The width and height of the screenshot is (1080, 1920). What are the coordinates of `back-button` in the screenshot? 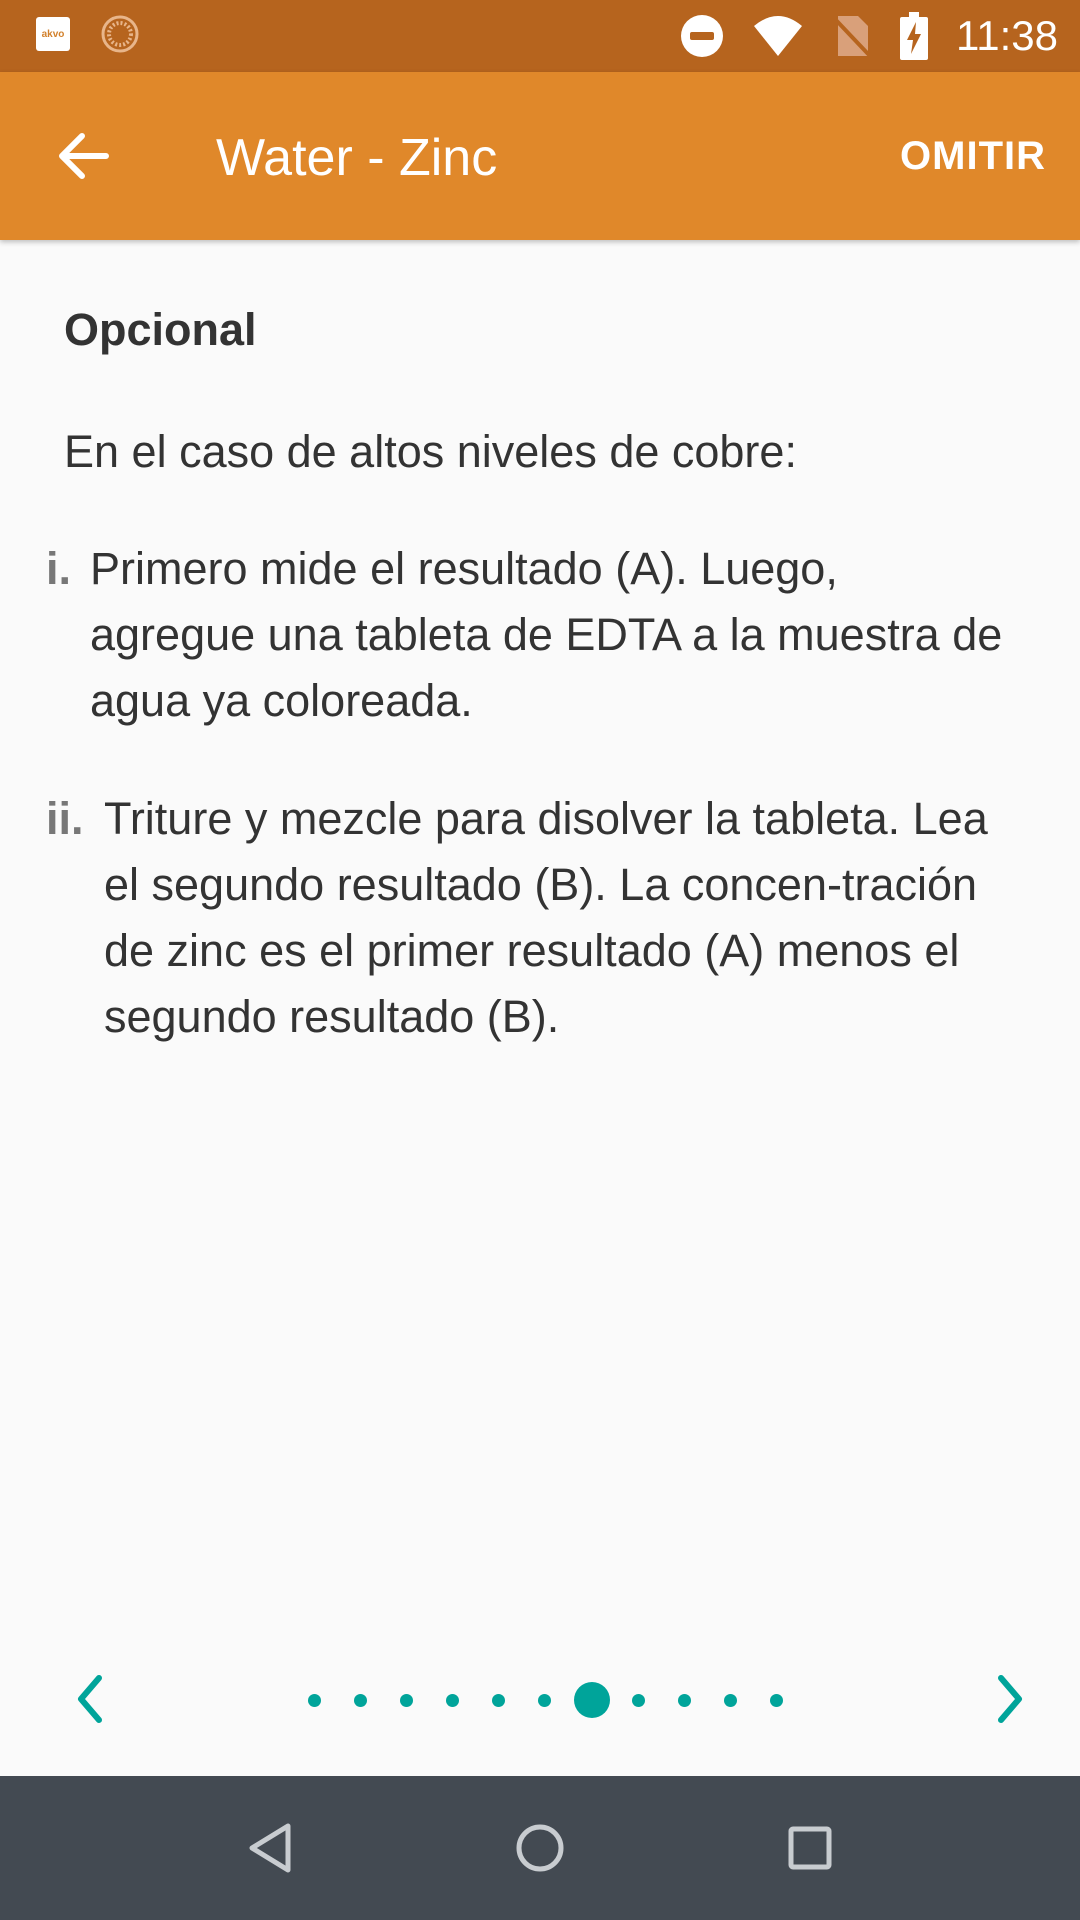 It's located at (84, 156).